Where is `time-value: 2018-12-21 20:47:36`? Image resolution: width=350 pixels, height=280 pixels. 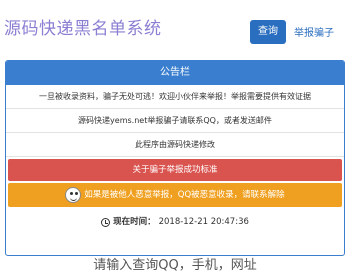 time-value: 2018-12-21 20:47:36 is located at coordinates (203, 222).